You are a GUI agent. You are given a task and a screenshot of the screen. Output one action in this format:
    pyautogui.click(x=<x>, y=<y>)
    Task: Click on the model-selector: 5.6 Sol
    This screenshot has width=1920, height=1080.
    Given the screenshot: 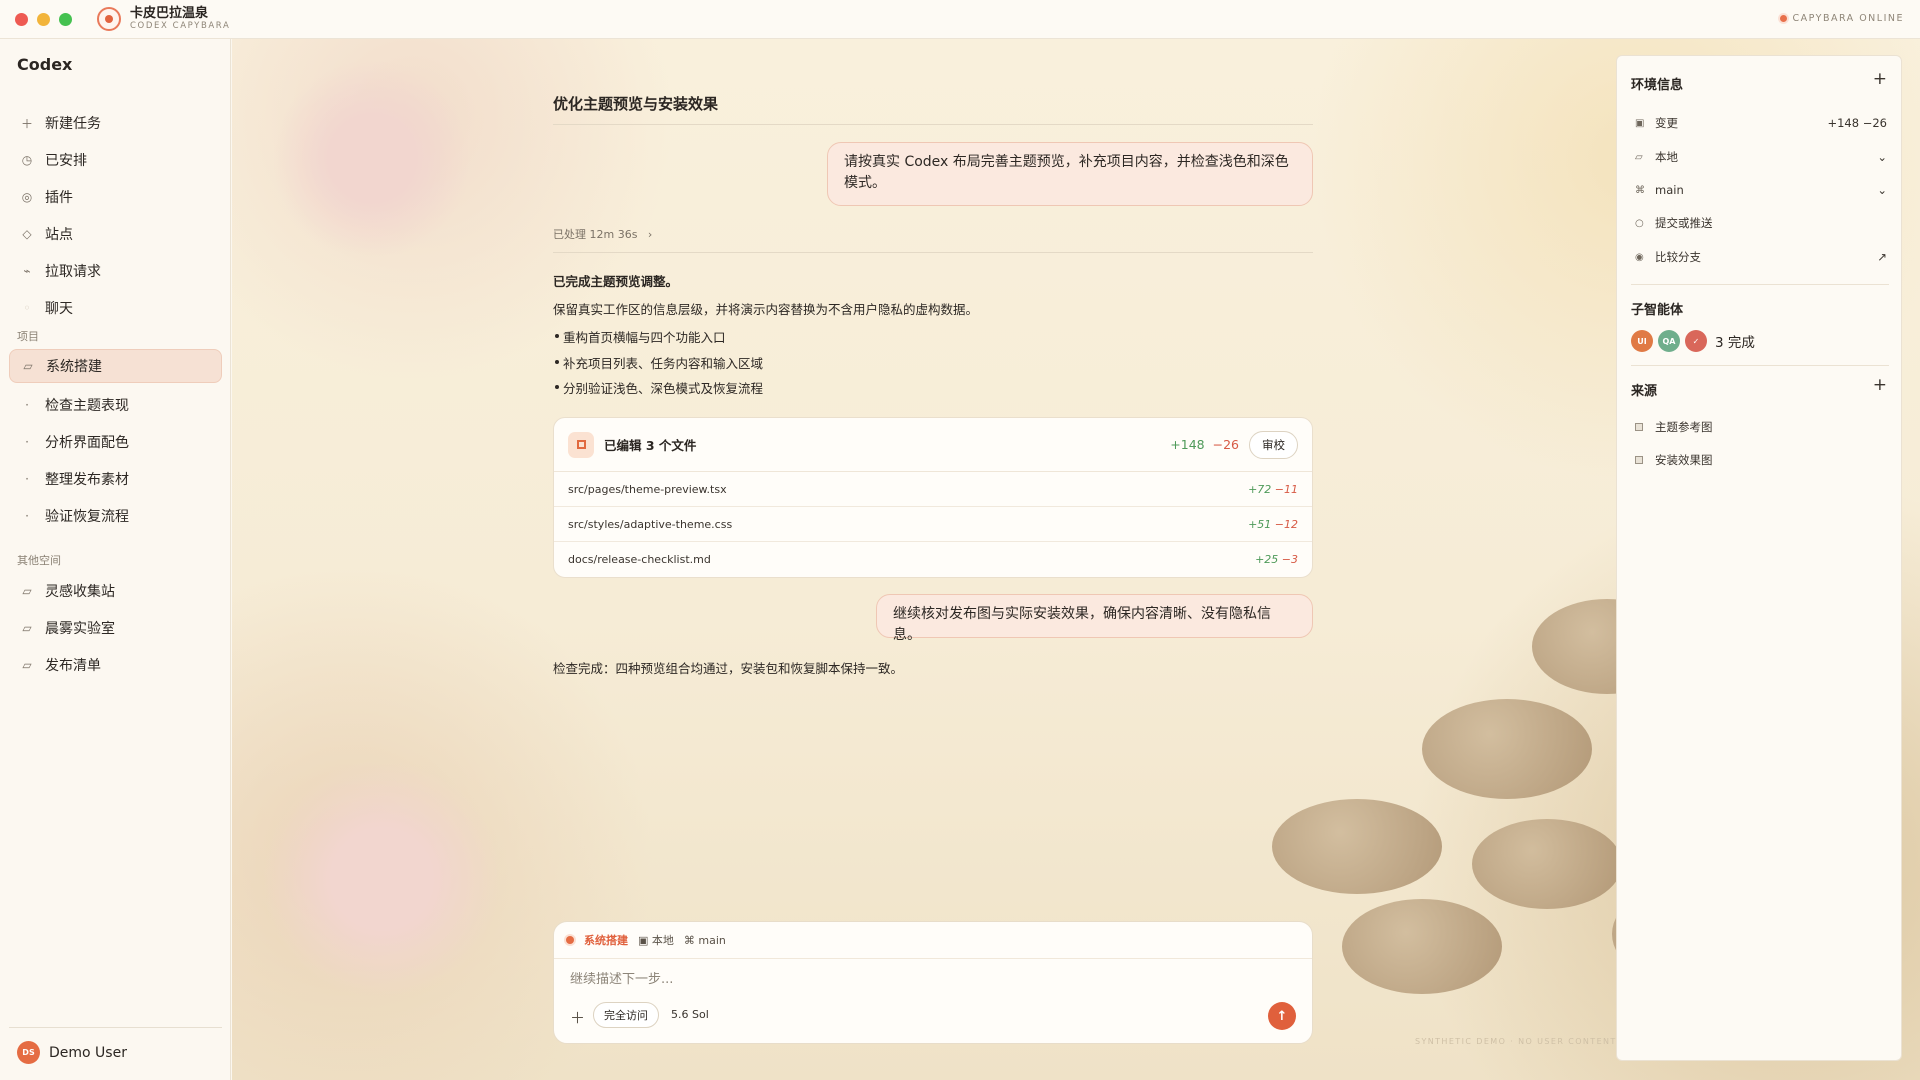 What is the action you would take?
    pyautogui.click(x=690, y=1014)
    